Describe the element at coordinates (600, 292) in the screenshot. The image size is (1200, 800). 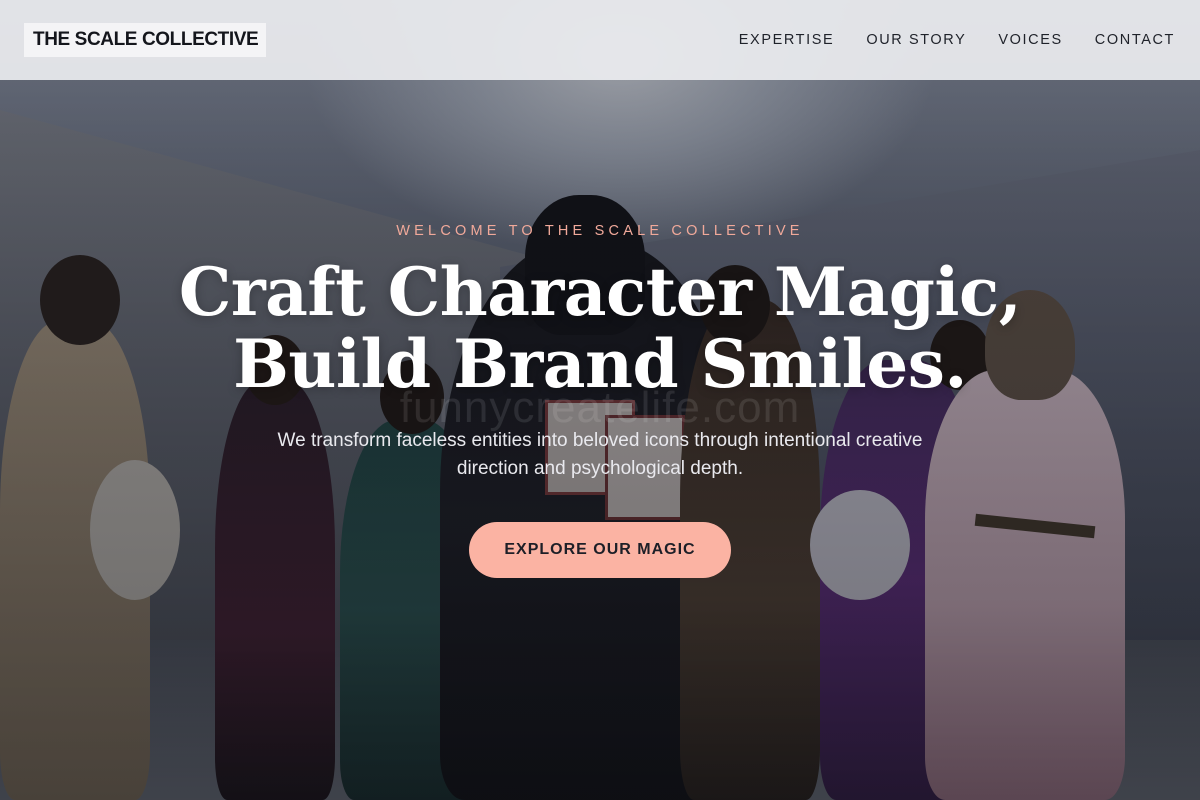
I see `hero-headline-line-1: Craft Character Magic,` at that location.